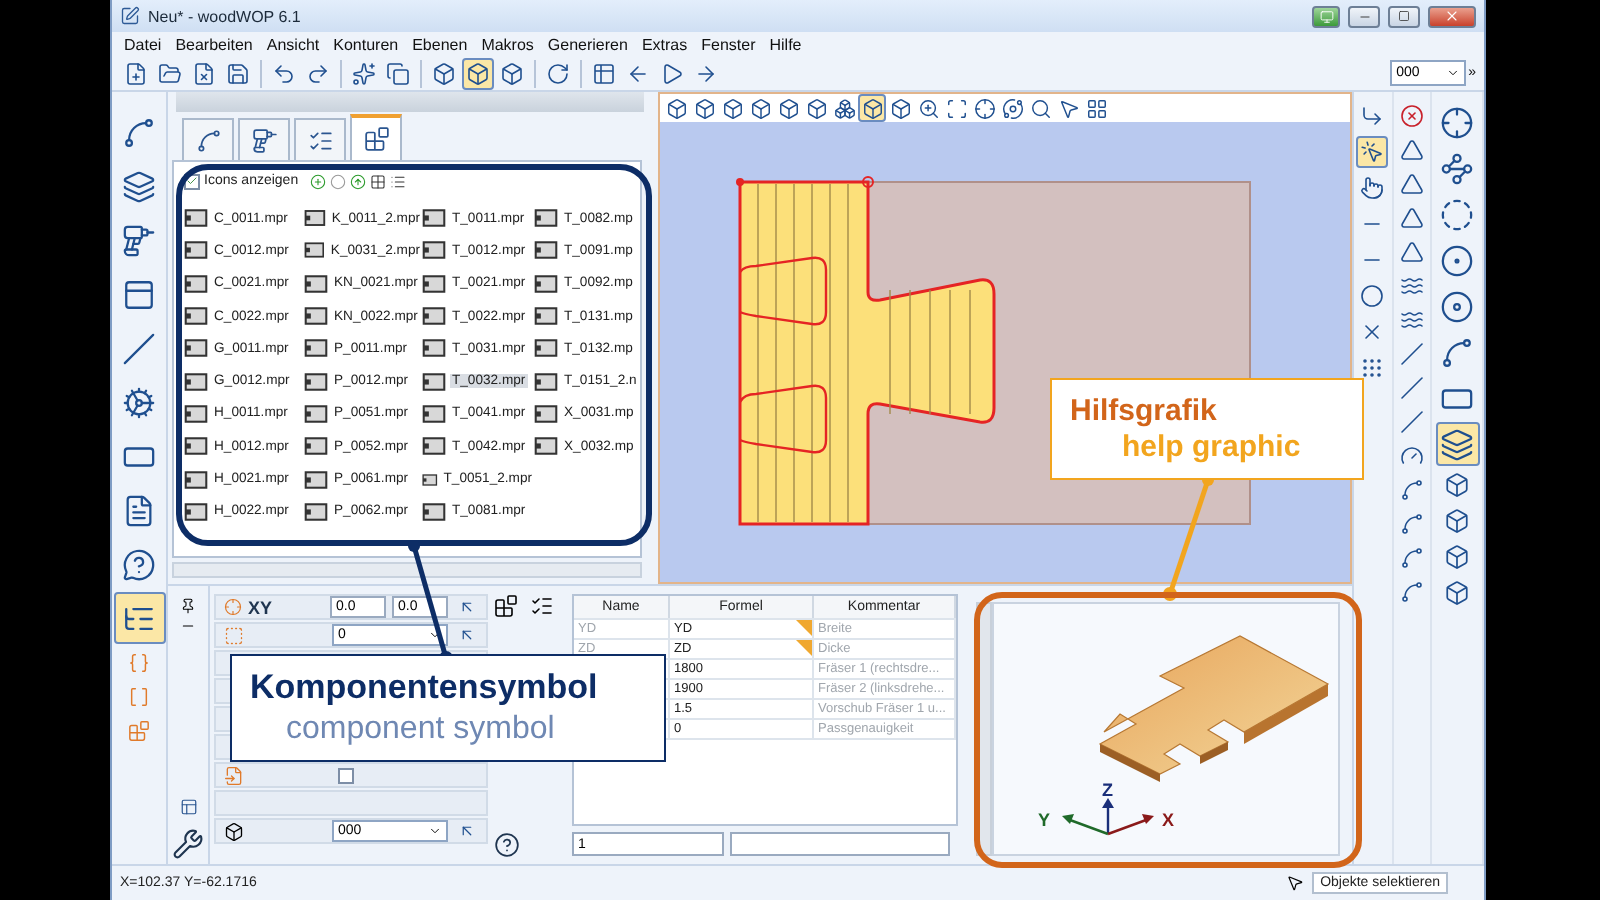 The height and width of the screenshot is (900, 1600). What do you see at coordinates (143, 44) in the screenshot?
I see `menu-item: Datei` at bounding box center [143, 44].